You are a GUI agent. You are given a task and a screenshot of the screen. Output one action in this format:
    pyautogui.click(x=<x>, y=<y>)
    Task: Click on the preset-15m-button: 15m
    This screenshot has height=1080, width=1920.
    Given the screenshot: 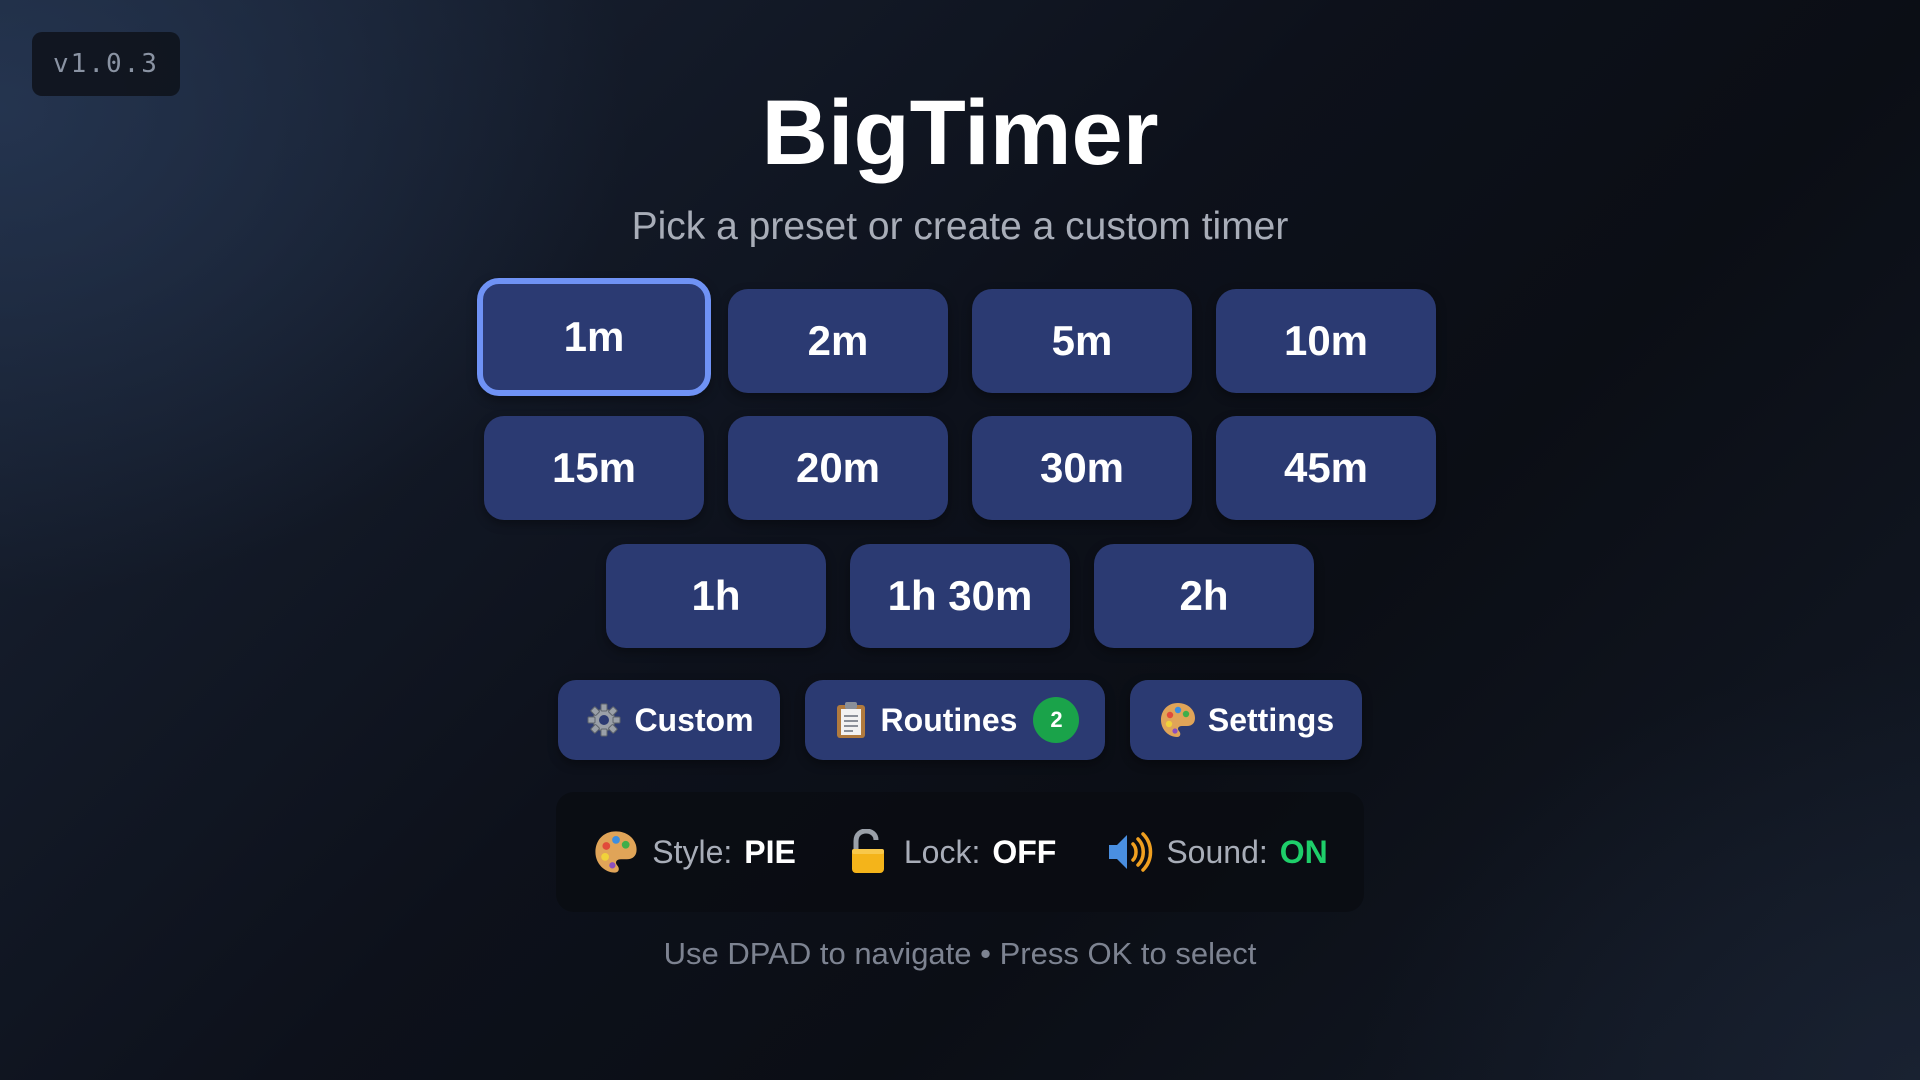 What is the action you would take?
    pyautogui.click(x=594, y=468)
    